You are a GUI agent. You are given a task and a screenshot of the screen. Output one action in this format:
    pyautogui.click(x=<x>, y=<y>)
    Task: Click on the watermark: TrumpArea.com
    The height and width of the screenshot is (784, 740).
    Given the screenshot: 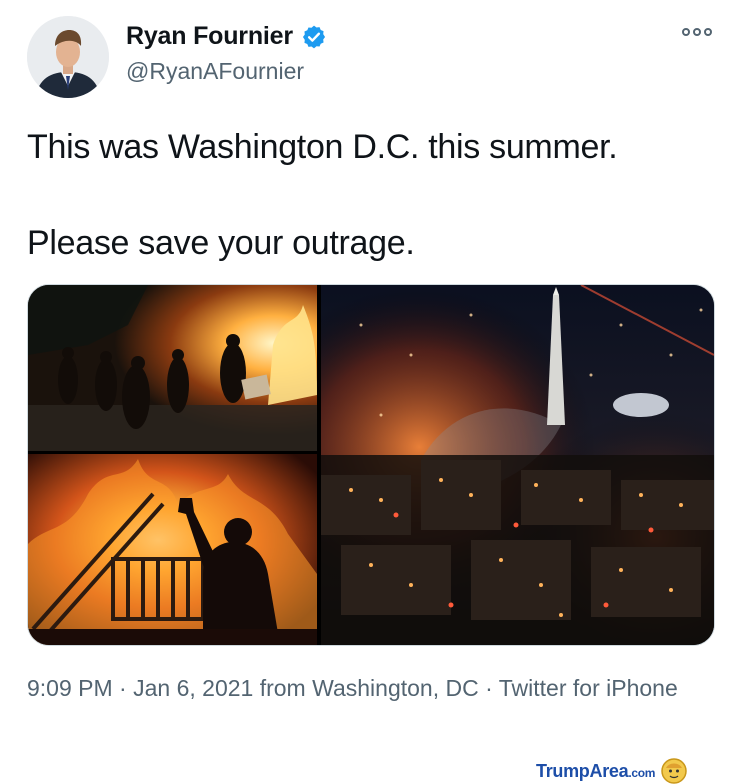 What is the action you would take?
    pyautogui.click(x=611, y=771)
    